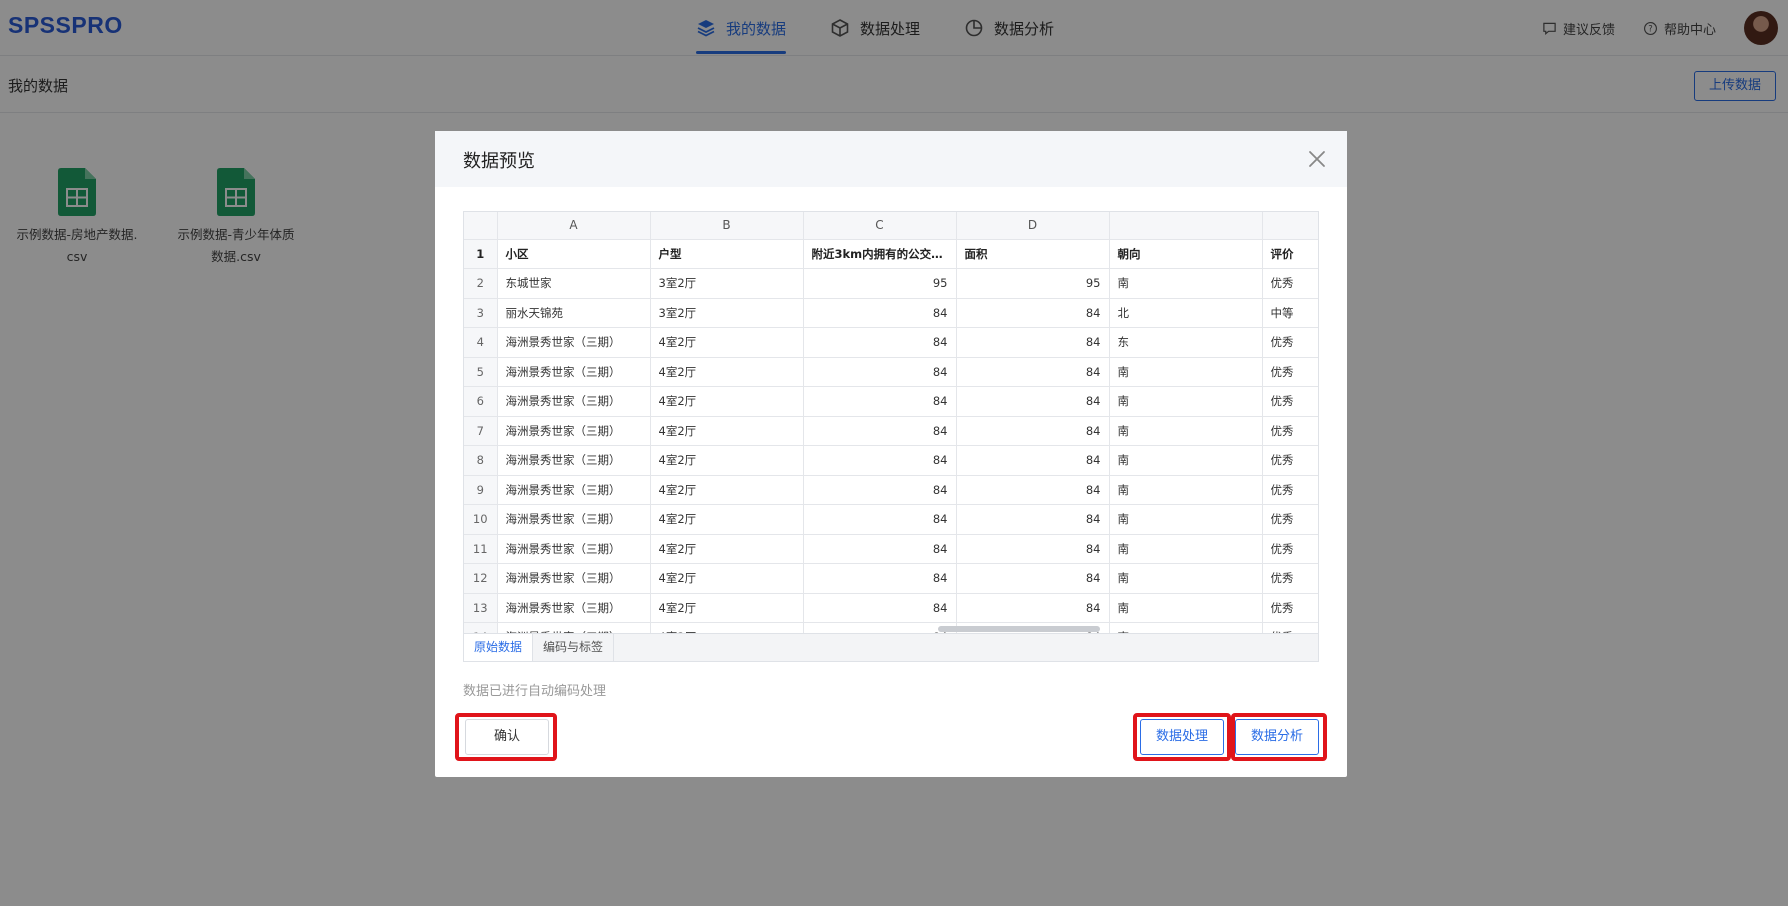 Image resolution: width=1788 pixels, height=906 pixels. Describe the element at coordinates (1317, 159) in the screenshot. I see `modal-close-button` at that location.